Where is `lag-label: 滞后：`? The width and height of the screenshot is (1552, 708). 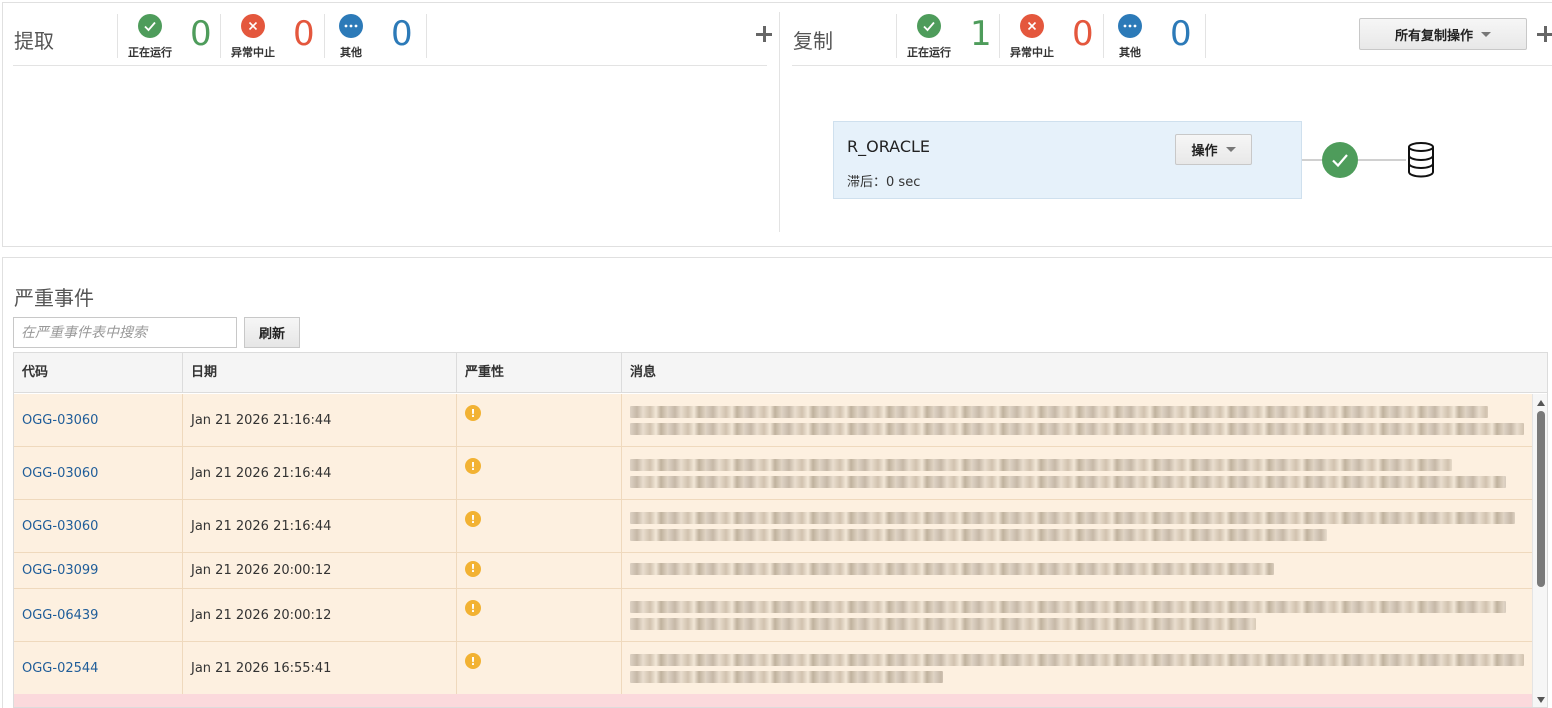
lag-label: 滞后： is located at coordinates (867, 182).